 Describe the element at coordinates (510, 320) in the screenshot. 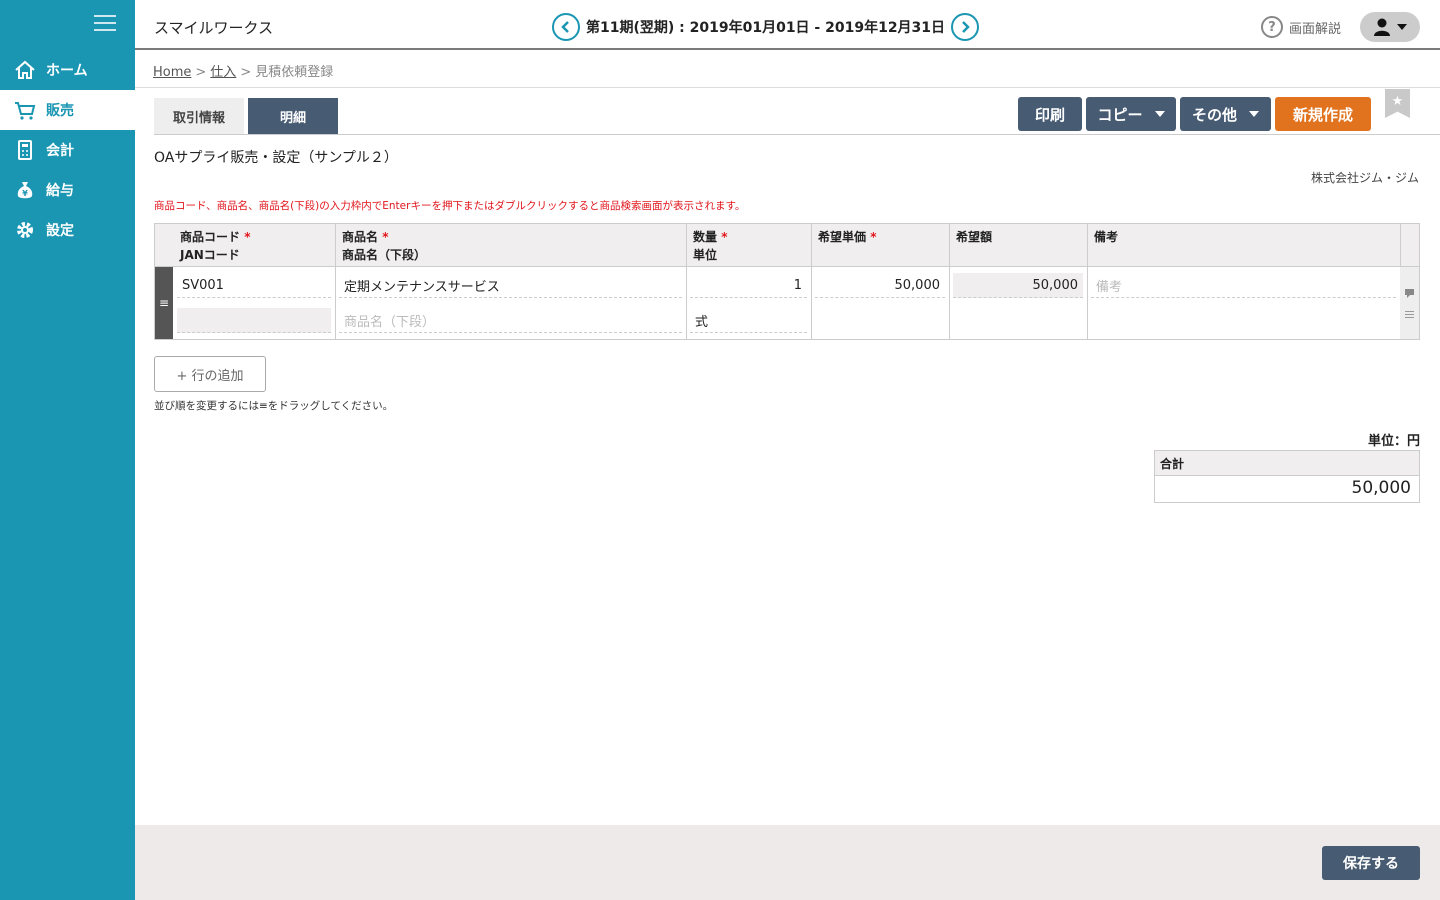

I see `product-name-sub-input: 商品名（下段）` at that location.